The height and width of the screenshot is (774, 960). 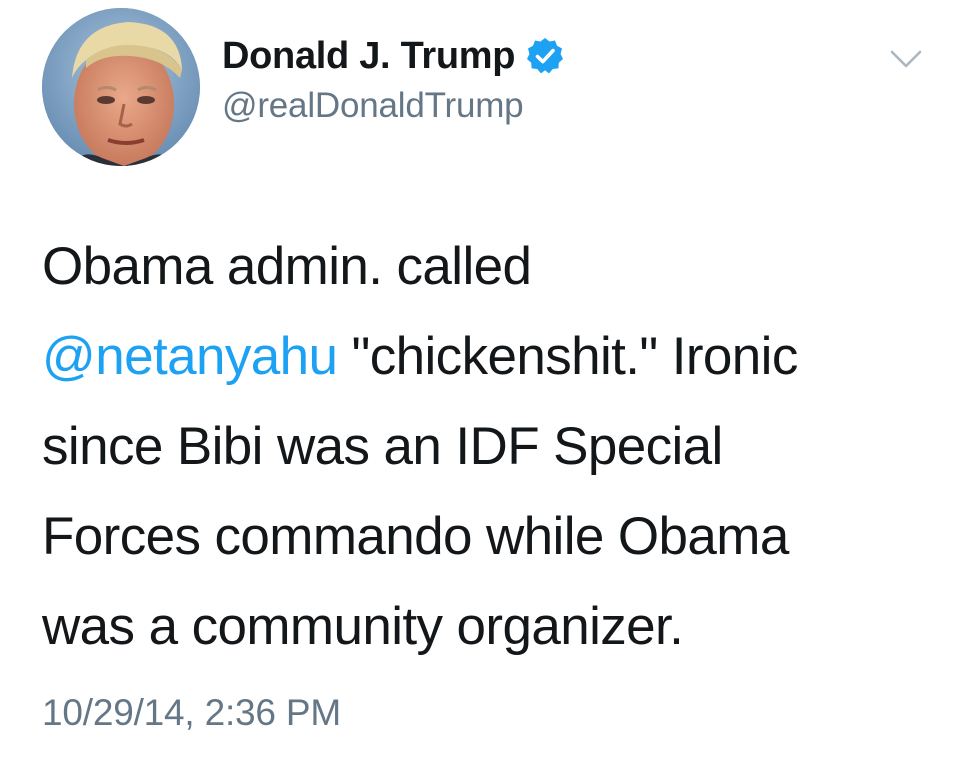 What do you see at coordinates (906, 59) in the screenshot?
I see `chevron-down-icon` at bounding box center [906, 59].